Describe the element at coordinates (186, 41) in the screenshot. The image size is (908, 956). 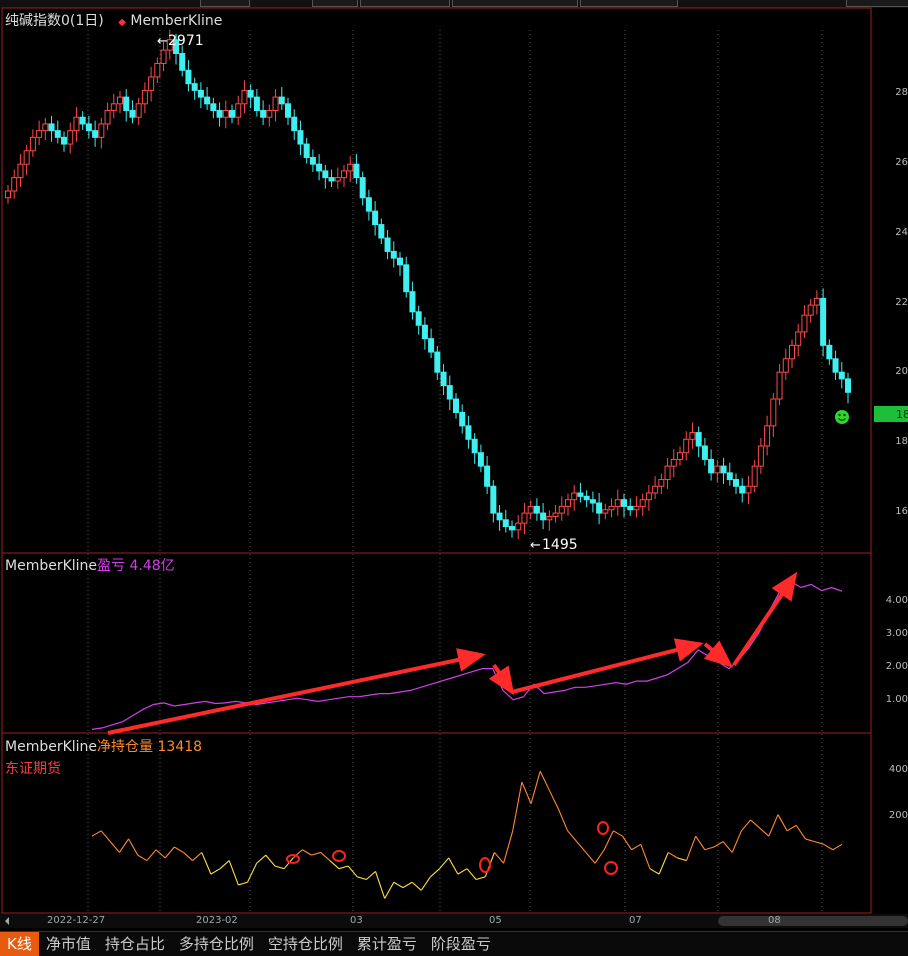
I see `high-price-label: 2971` at that location.